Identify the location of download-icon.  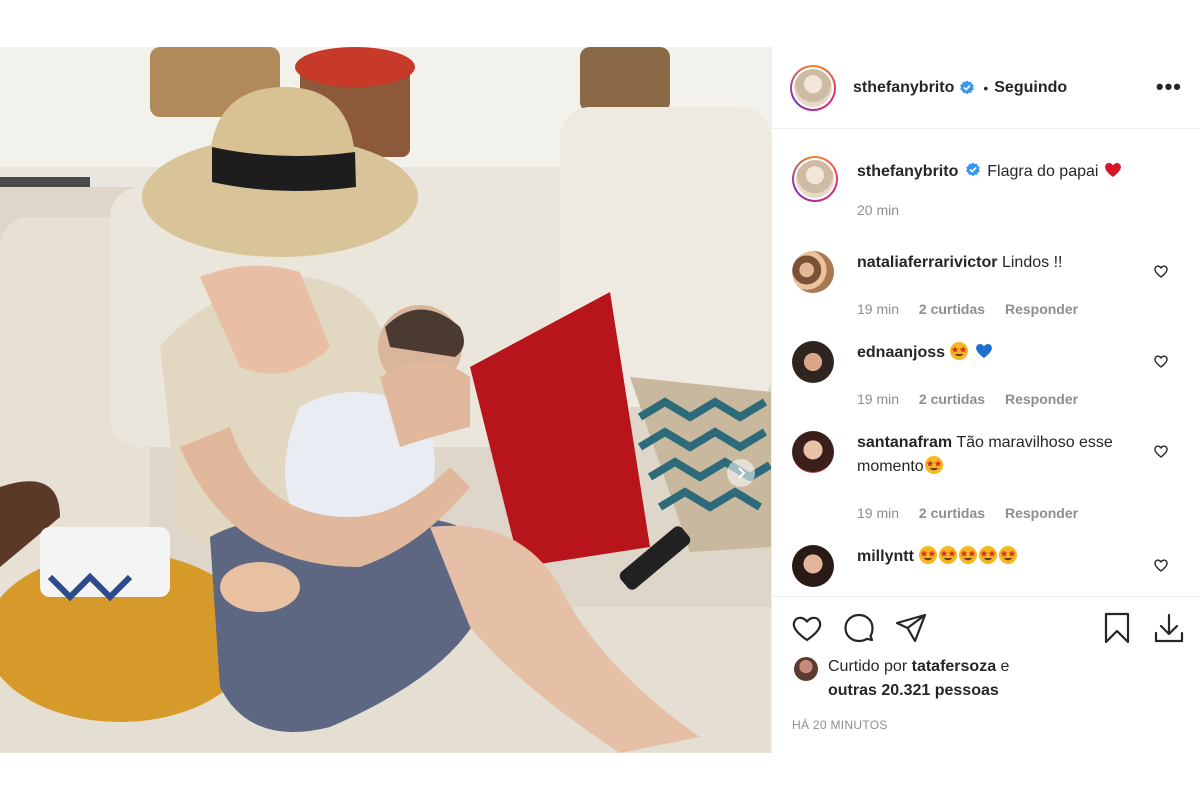
(1169, 628).